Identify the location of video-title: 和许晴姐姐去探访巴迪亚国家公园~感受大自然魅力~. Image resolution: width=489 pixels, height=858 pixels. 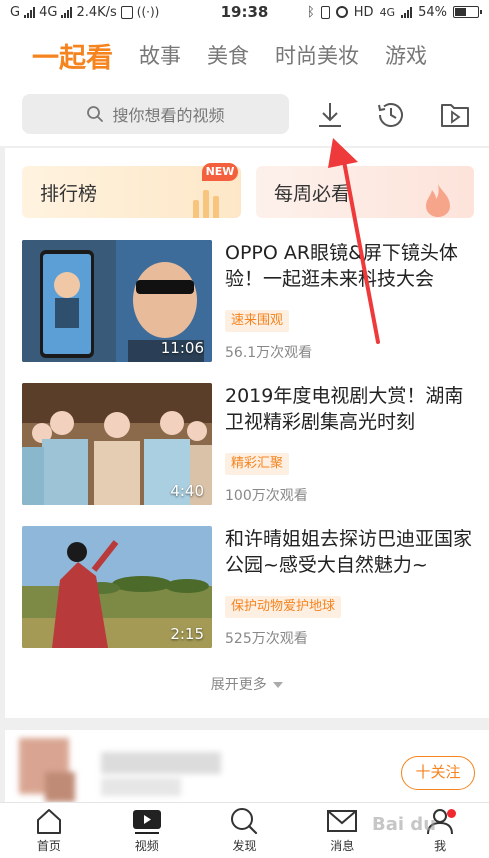
(351, 552).